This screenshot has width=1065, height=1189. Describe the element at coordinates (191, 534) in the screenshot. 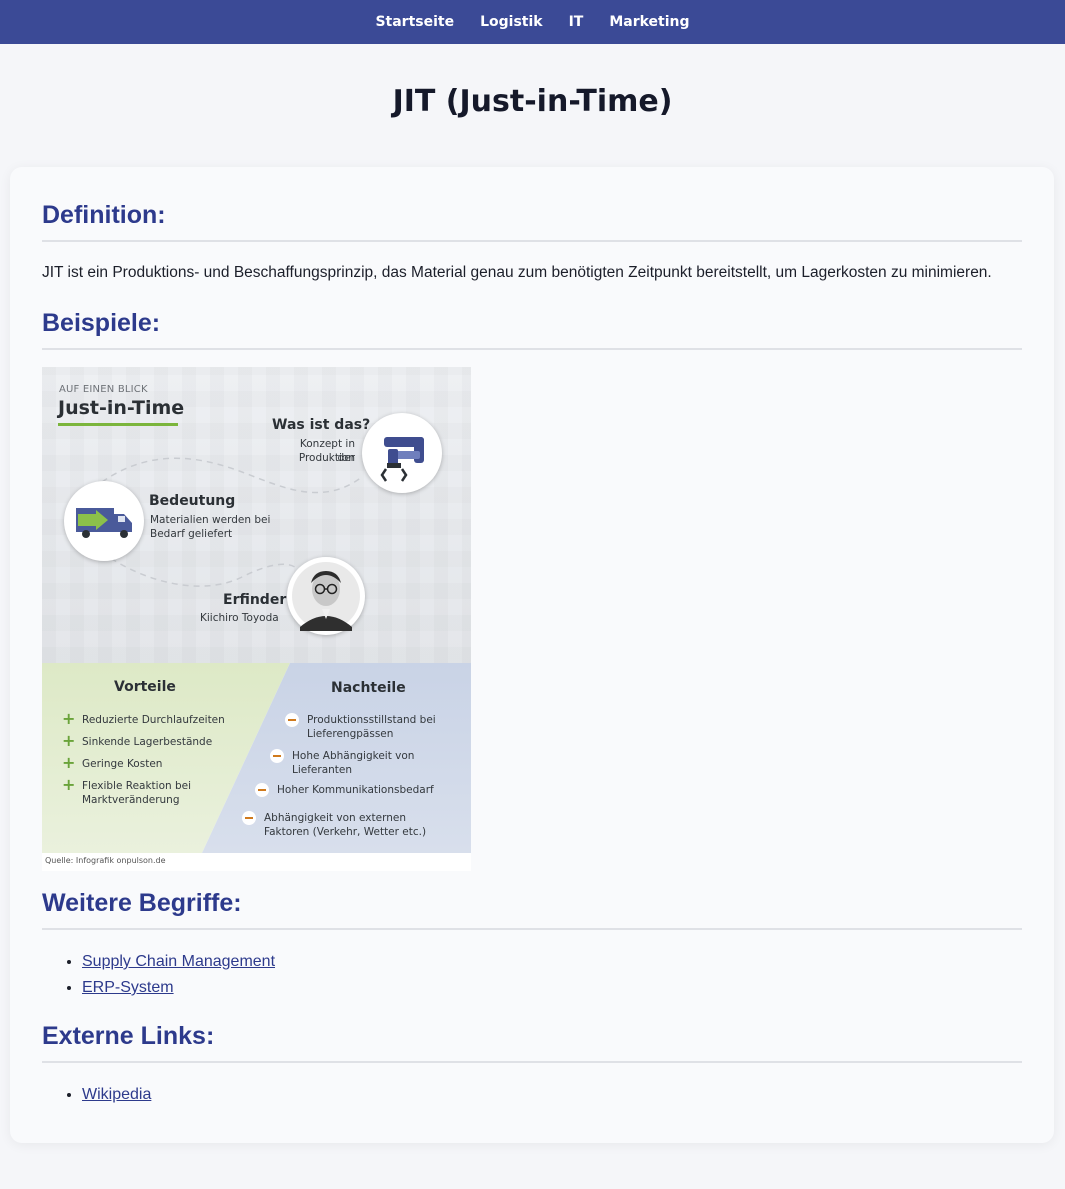

I see `meaning-text-line2: Bedarf geliefert` at that location.